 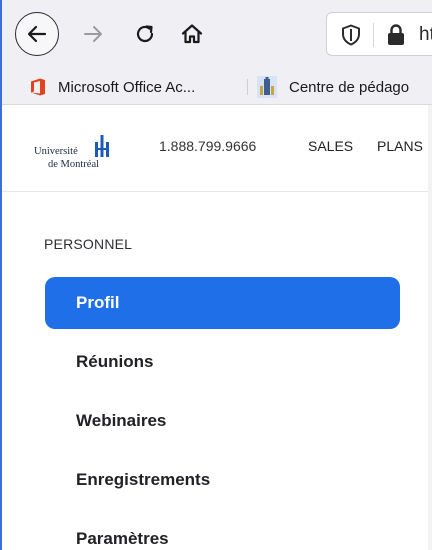 I want to click on home-icon, so click(x=192, y=34).